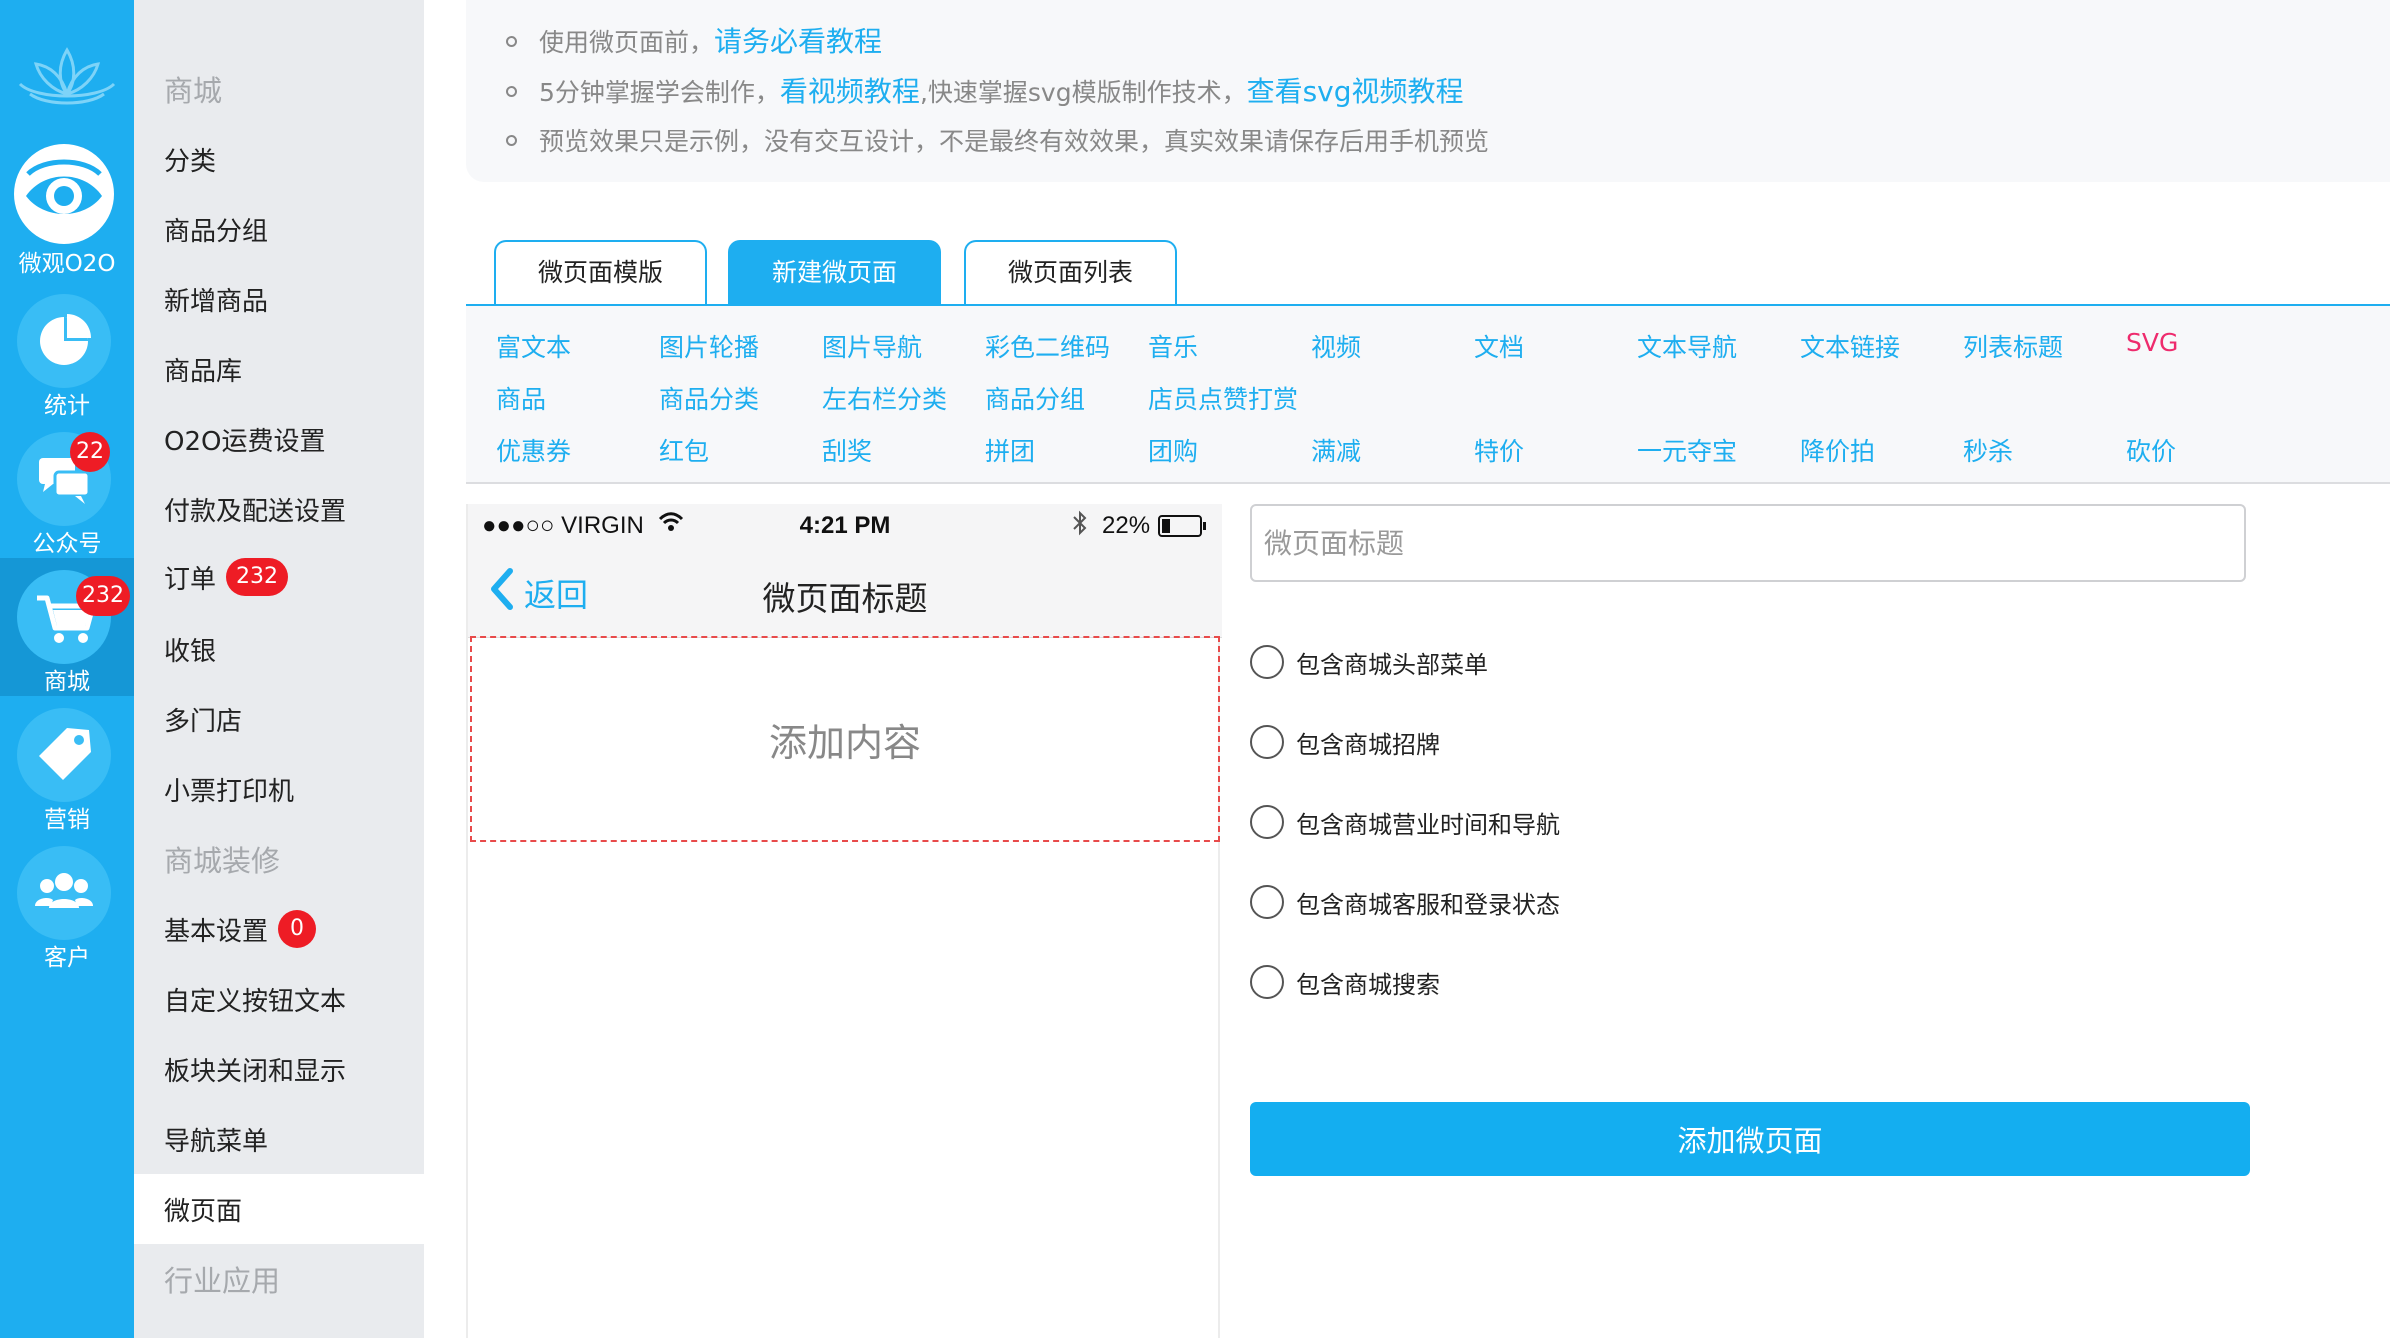  What do you see at coordinates (533, 450) in the screenshot?
I see `widget-coupon: 优惠券` at bounding box center [533, 450].